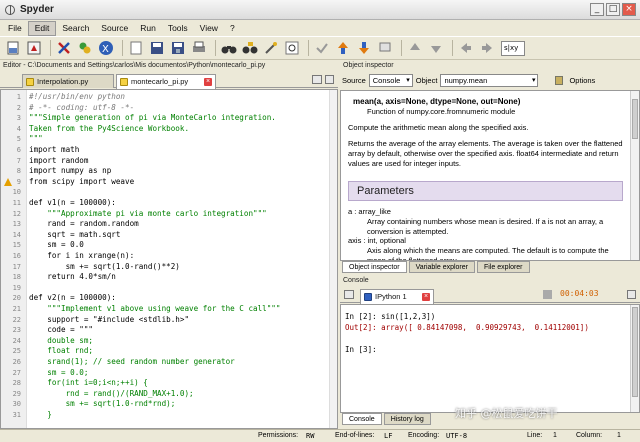 Image resolution: width=640 pixels, height=442 pixels. What do you see at coordinates (388, 436) in the screenshot?
I see `eol-value: LF` at bounding box center [388, 436].